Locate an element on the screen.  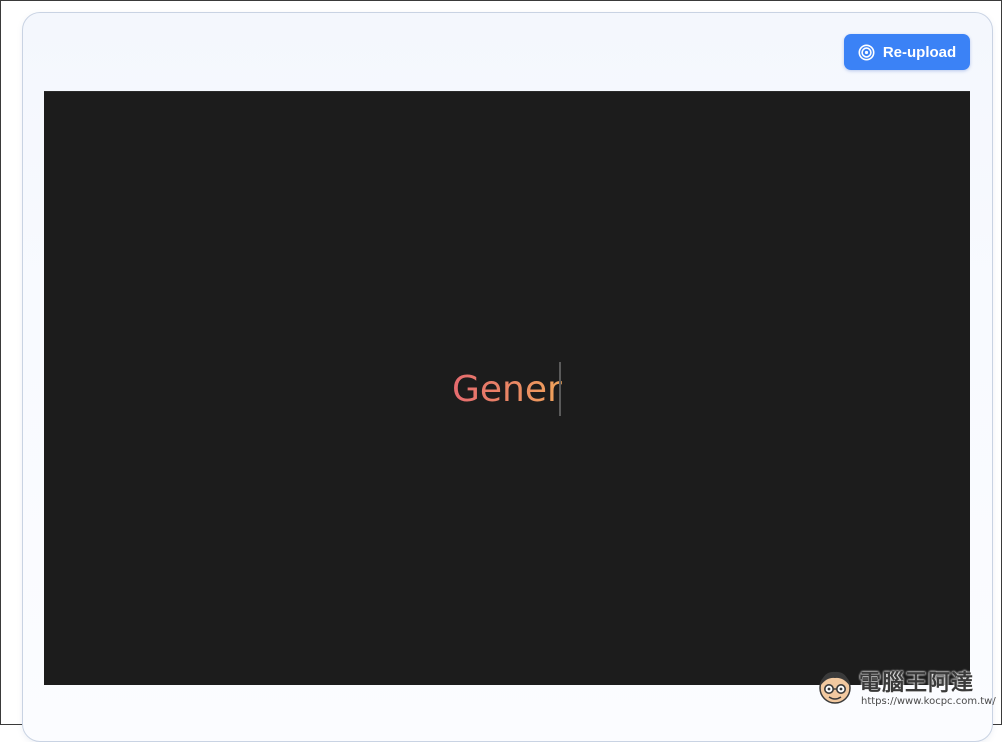
reupload-label: Re-upload is located at coordinates (919, 52).